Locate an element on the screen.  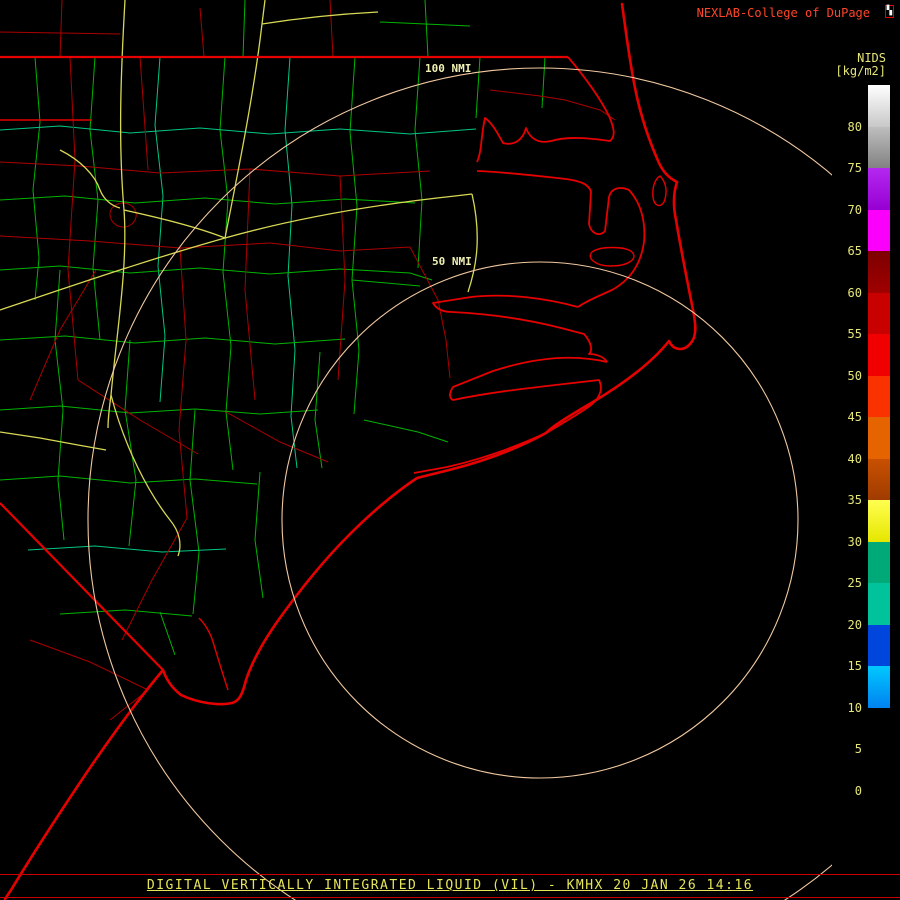
colorbar-band: 5 is located at coordinates (872, 731).